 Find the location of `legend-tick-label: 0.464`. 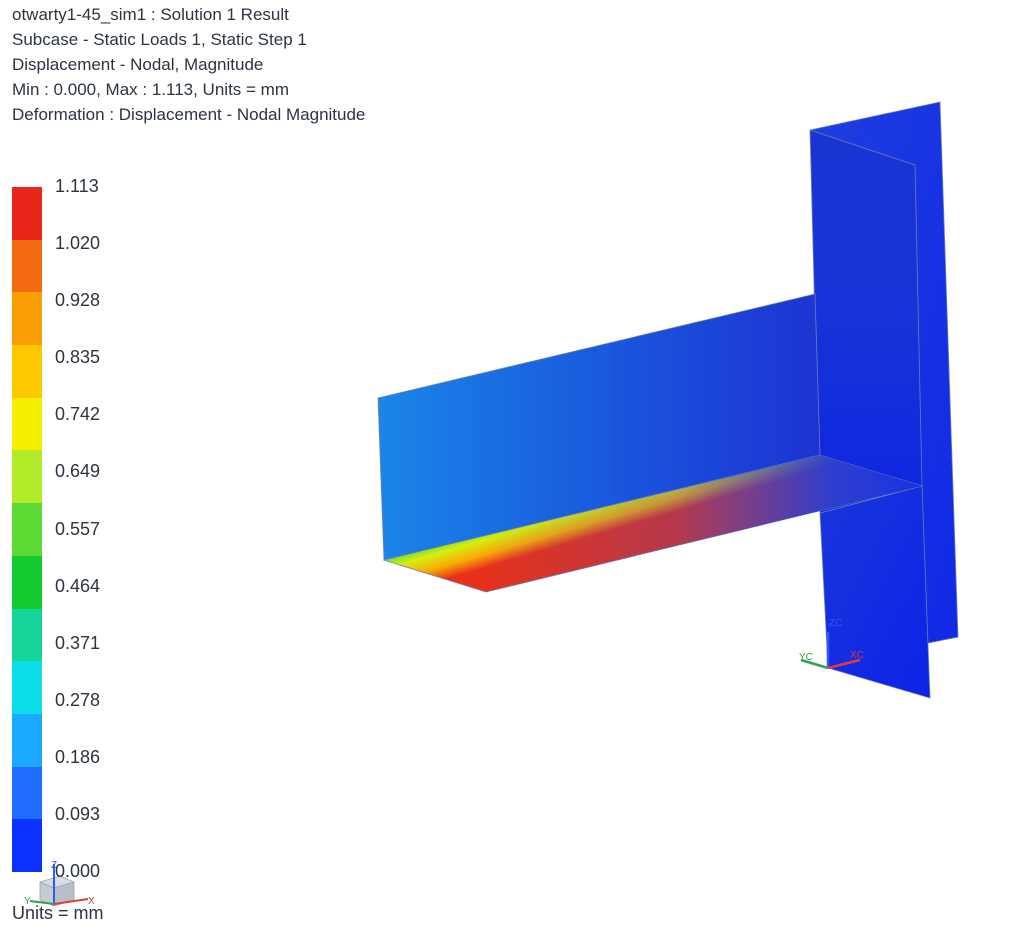

legend-tick-label: 0.464 is located at coordinates (78, 585).